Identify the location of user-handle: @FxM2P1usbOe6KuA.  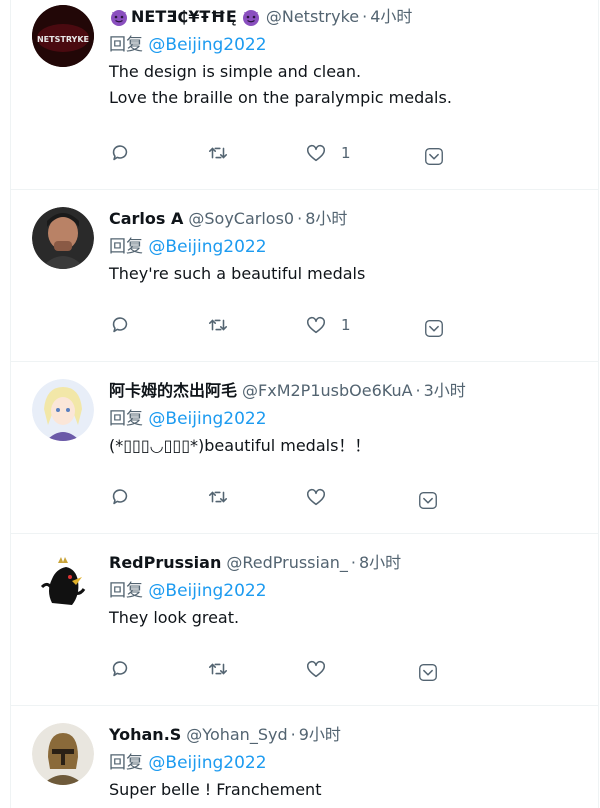
(327, 391).